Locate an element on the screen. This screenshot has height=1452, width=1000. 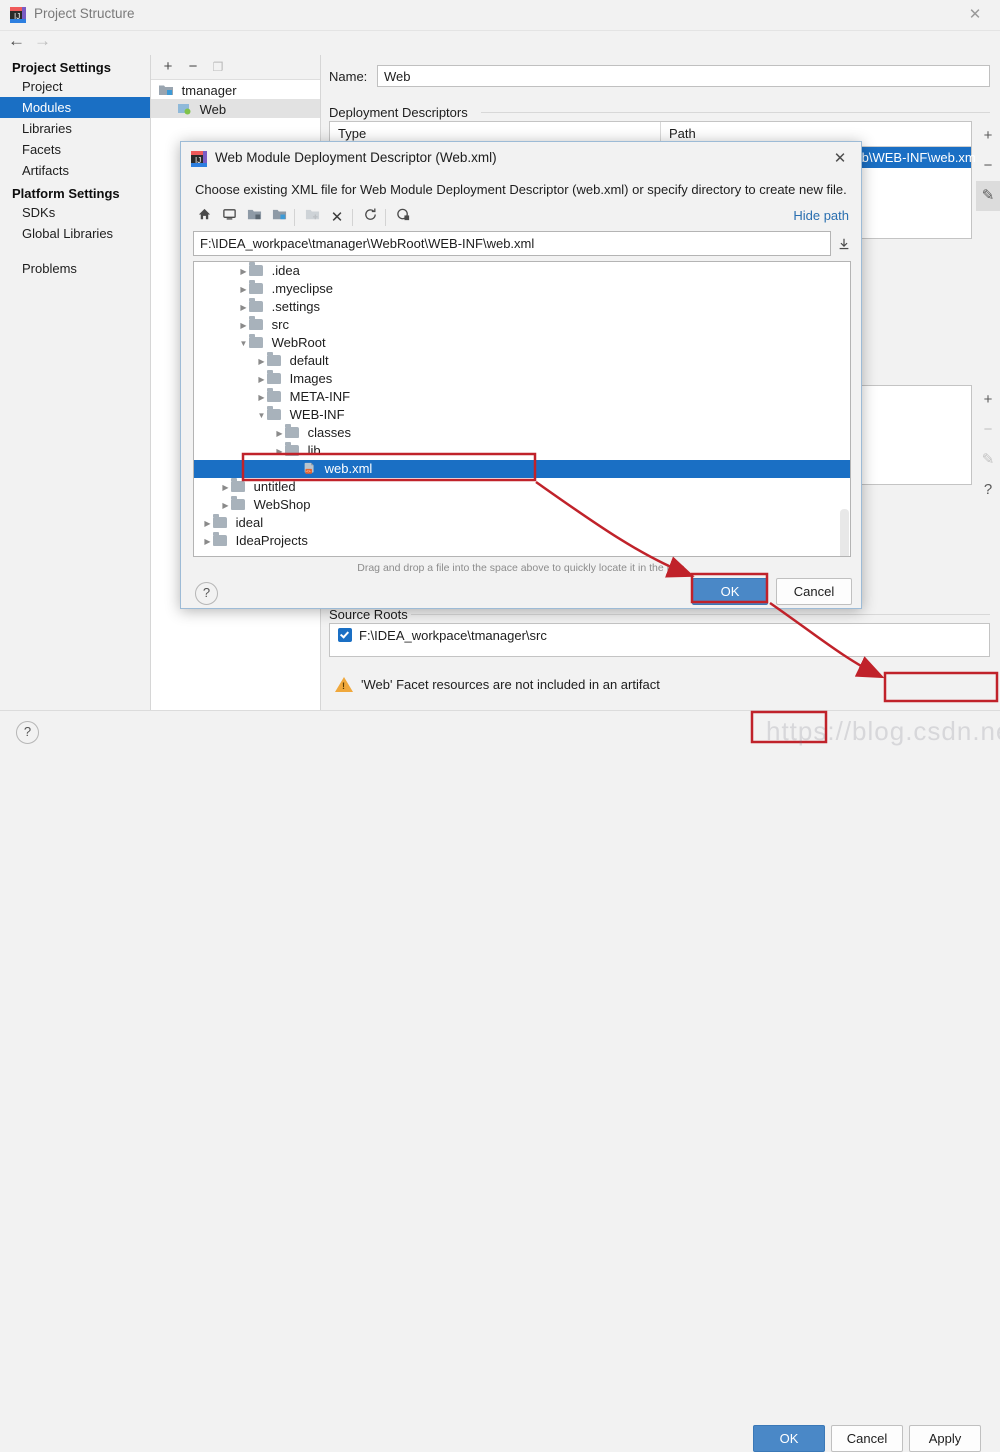
web-resource-directories-toolbar: + − ✎ ? is located at coordinates (988, 447).